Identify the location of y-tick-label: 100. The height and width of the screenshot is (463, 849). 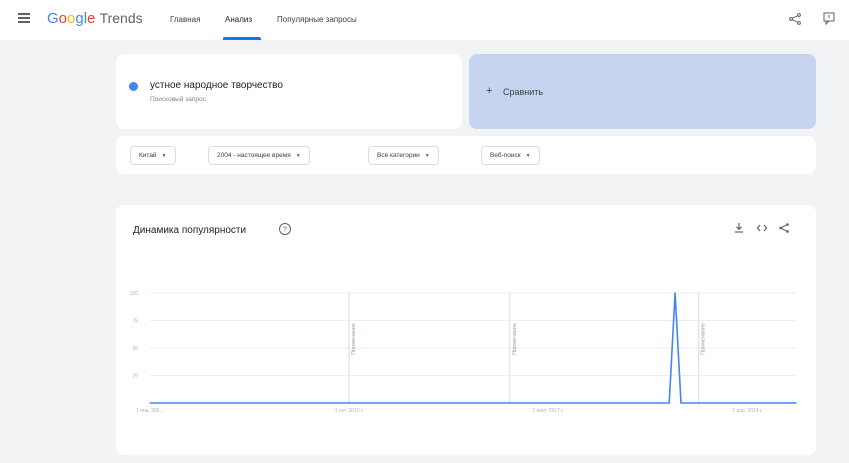
(134, 294).